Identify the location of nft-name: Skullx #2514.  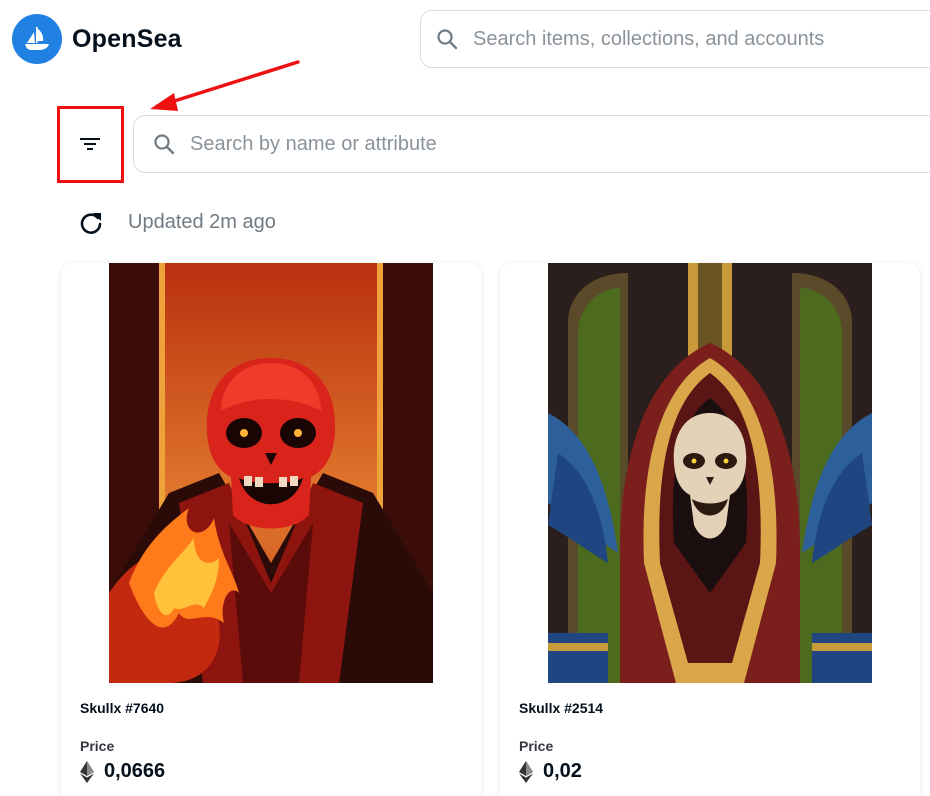
(561, 708).